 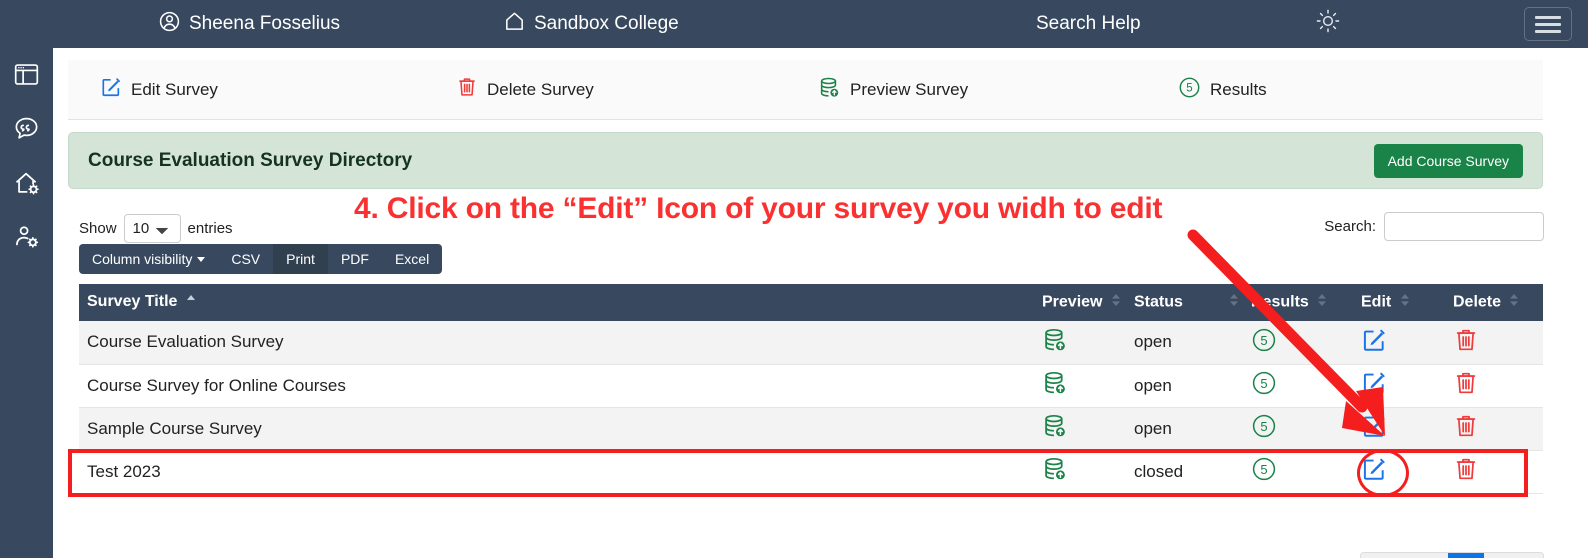 I want to click on column-header-status: Status, so click(x=1184, y=302).